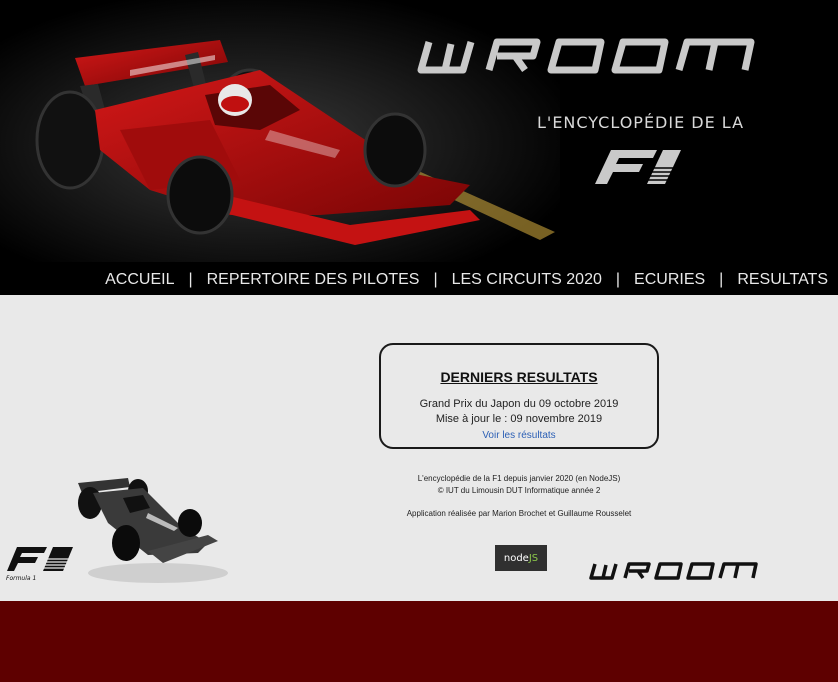 This screenshot has height=682, width=838. What do you see at coordinates (638, 167) in the screenshot?
I see `f1-logo` at bounding box center [638, 167].